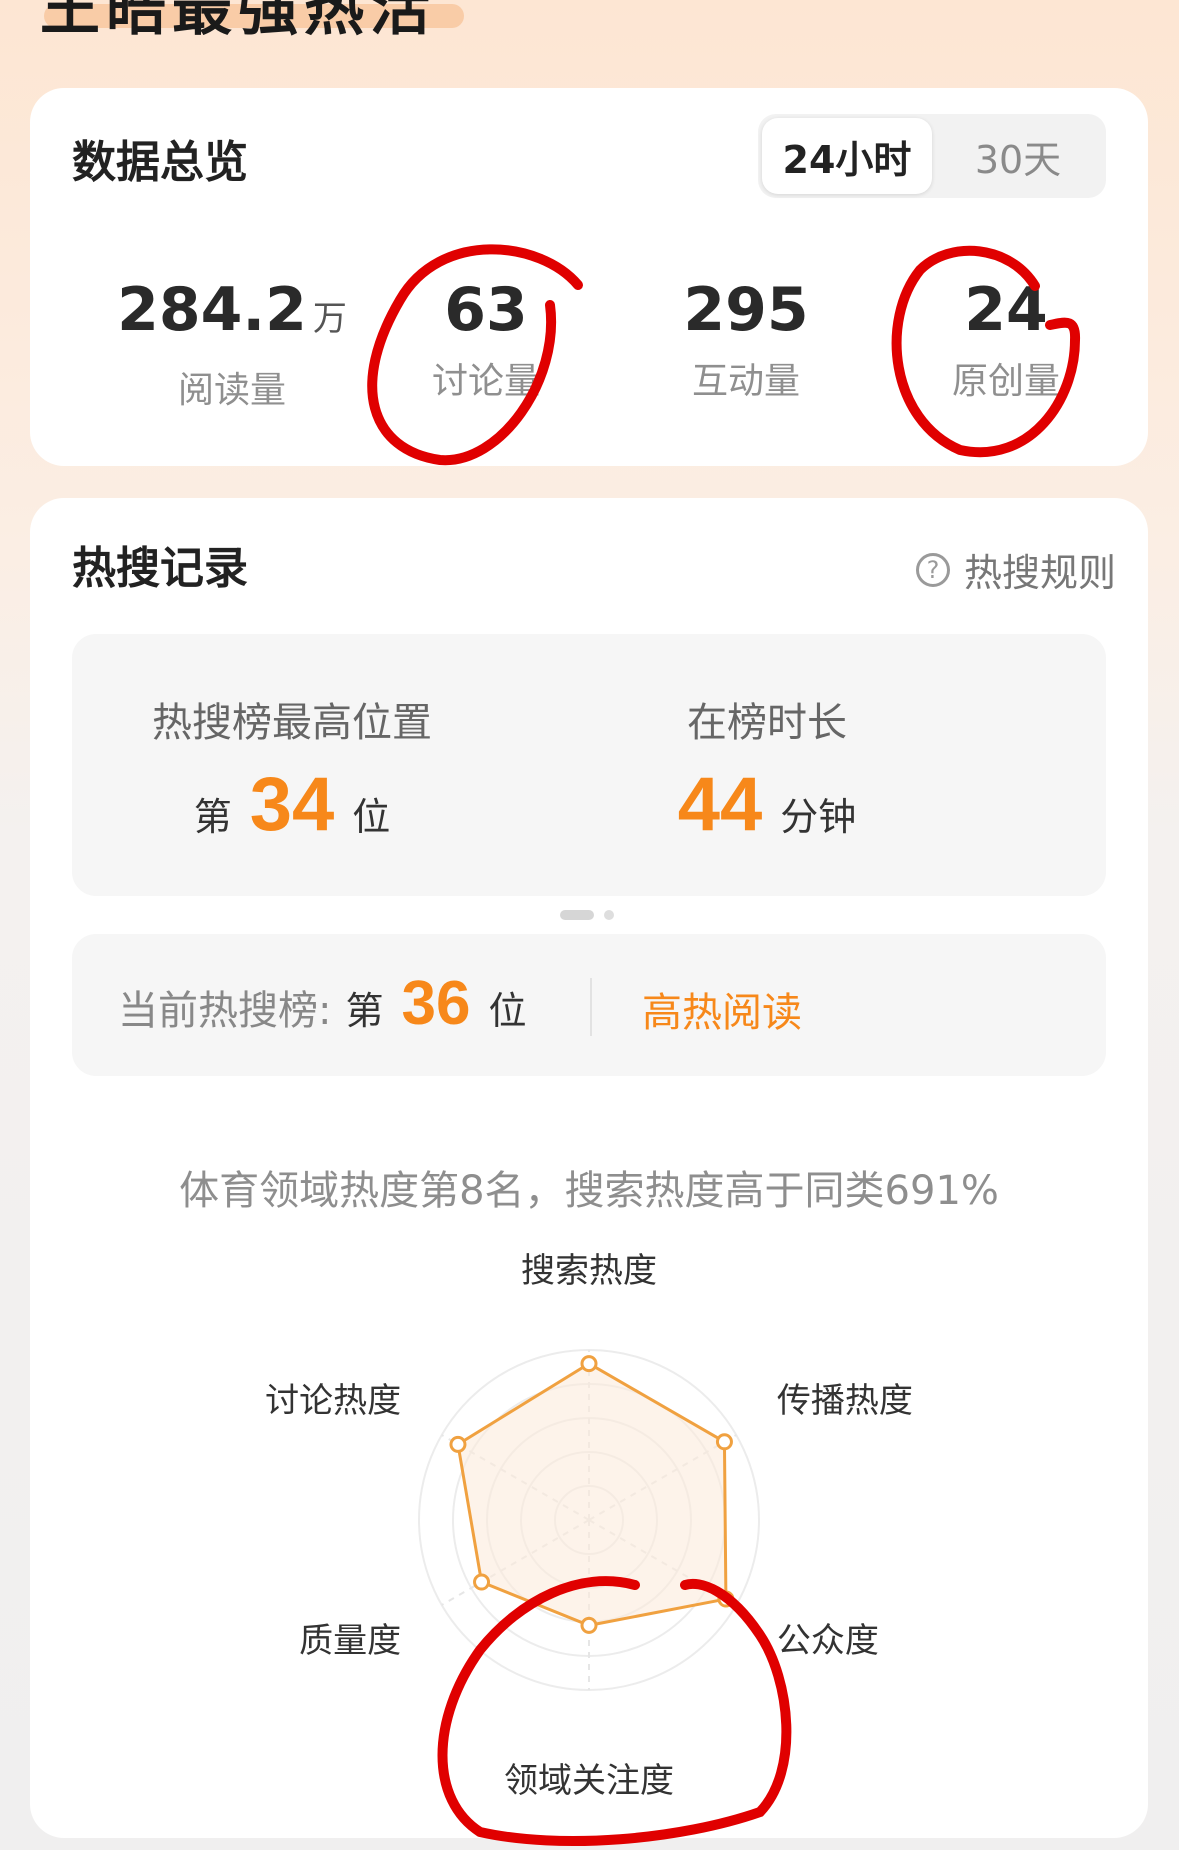 Image resolution: width=1179 pixels, height=1850 pixels. I want to click on tab-30d: 30天, so click(1018, 156).